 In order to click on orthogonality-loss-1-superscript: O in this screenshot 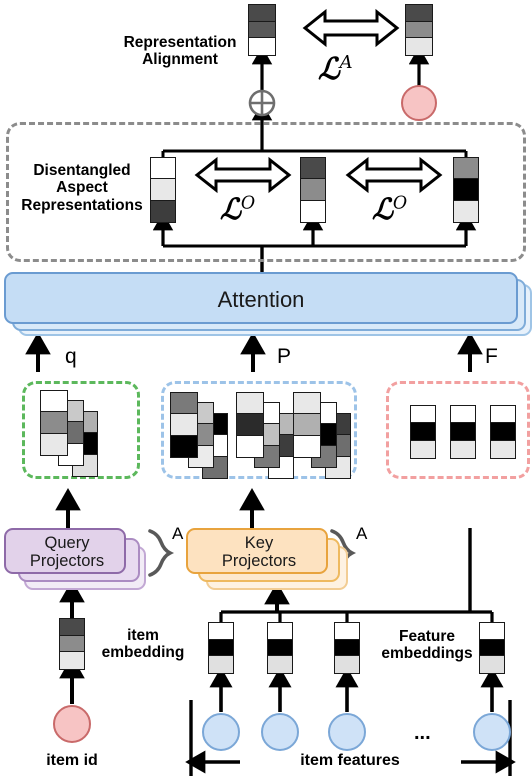, I will do `click(248, 203)`.